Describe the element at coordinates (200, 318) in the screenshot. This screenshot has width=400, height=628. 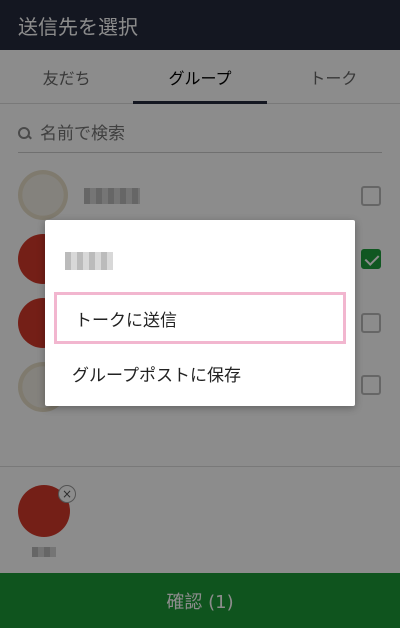
I see `send-to-talk-option: トークに送信` at that location.